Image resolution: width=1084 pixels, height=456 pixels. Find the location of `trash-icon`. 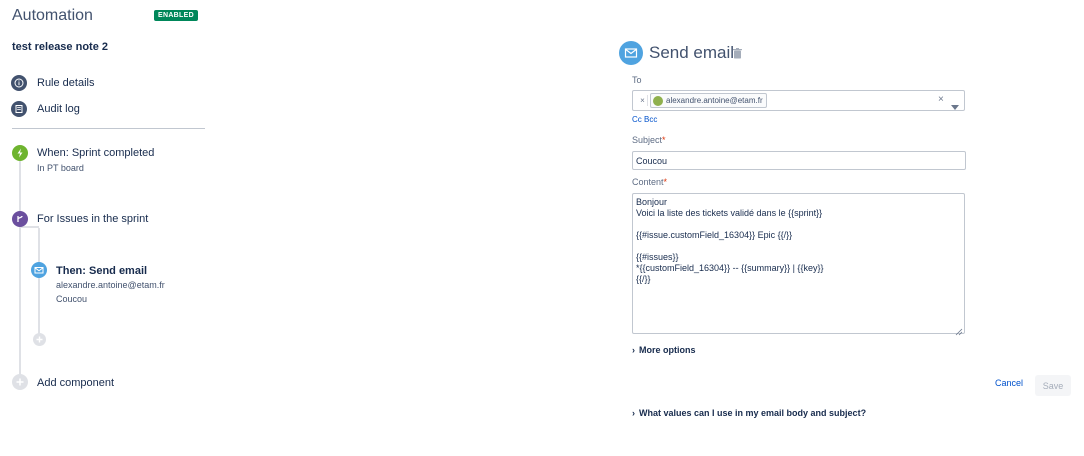

trash-icon is located at coordinates (737, 55).